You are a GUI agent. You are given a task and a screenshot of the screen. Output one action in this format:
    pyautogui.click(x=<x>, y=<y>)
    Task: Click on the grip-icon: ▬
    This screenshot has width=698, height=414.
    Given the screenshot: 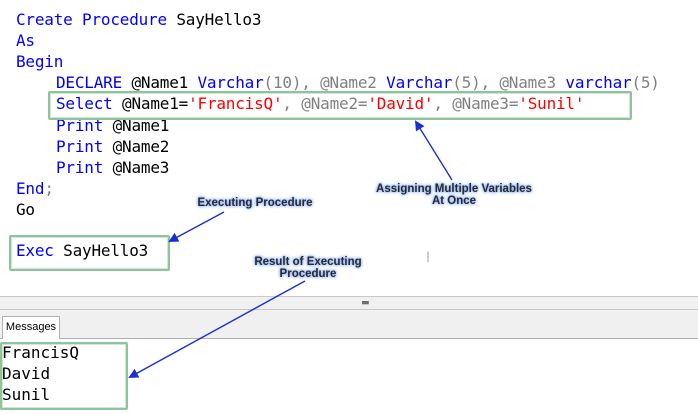 What is the action you would take?
    pyautogui.click(x=365, y=303)
    